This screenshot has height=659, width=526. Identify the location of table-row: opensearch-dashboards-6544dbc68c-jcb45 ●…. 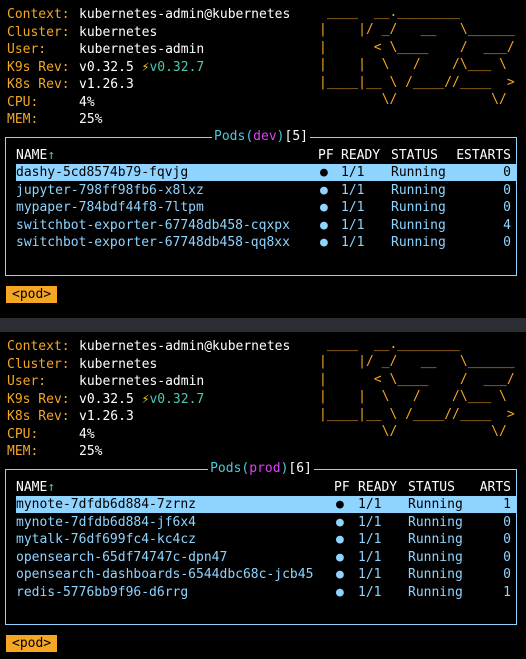
(266, 574).